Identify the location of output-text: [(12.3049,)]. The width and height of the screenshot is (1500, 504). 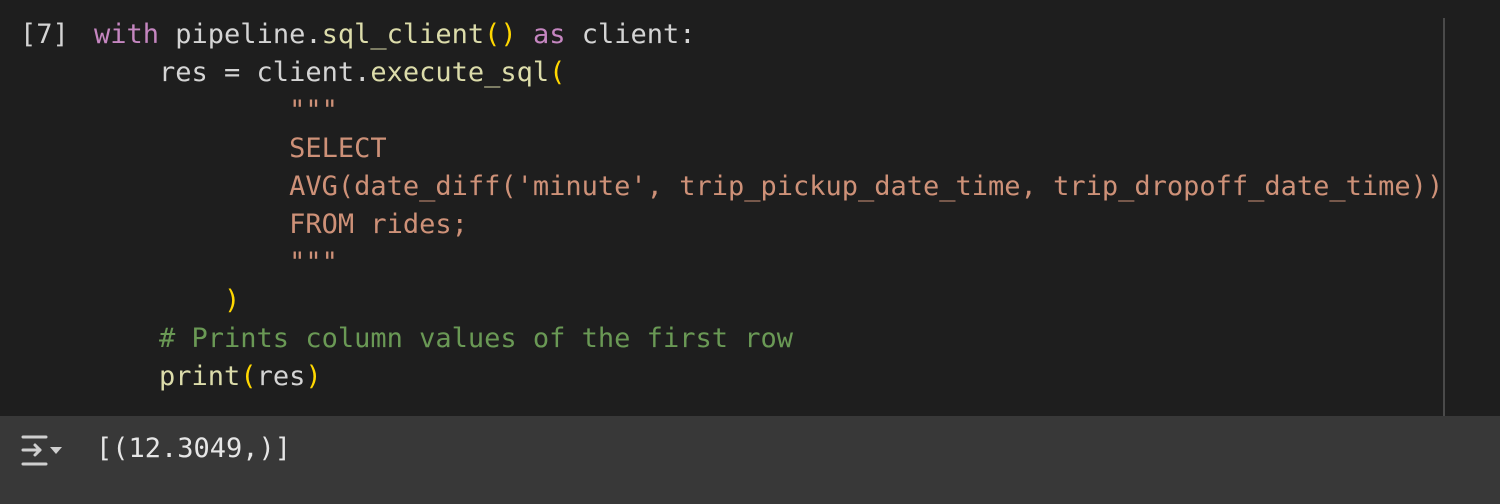
(194, 448).